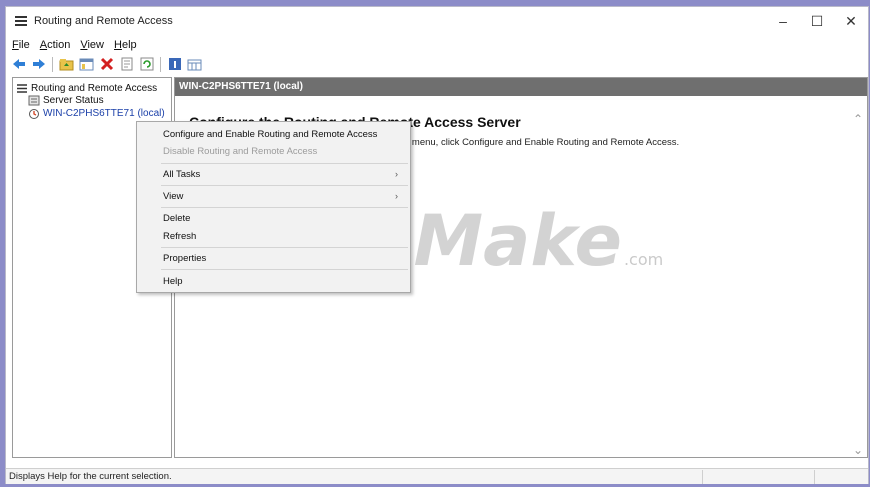 The height and width of the screenshot is (487, 870). What do you see at coordinates (181, 174) in the screenshot?
I see `menu-item-all-tasks: All Tasks` at bounding box center [181, 174].